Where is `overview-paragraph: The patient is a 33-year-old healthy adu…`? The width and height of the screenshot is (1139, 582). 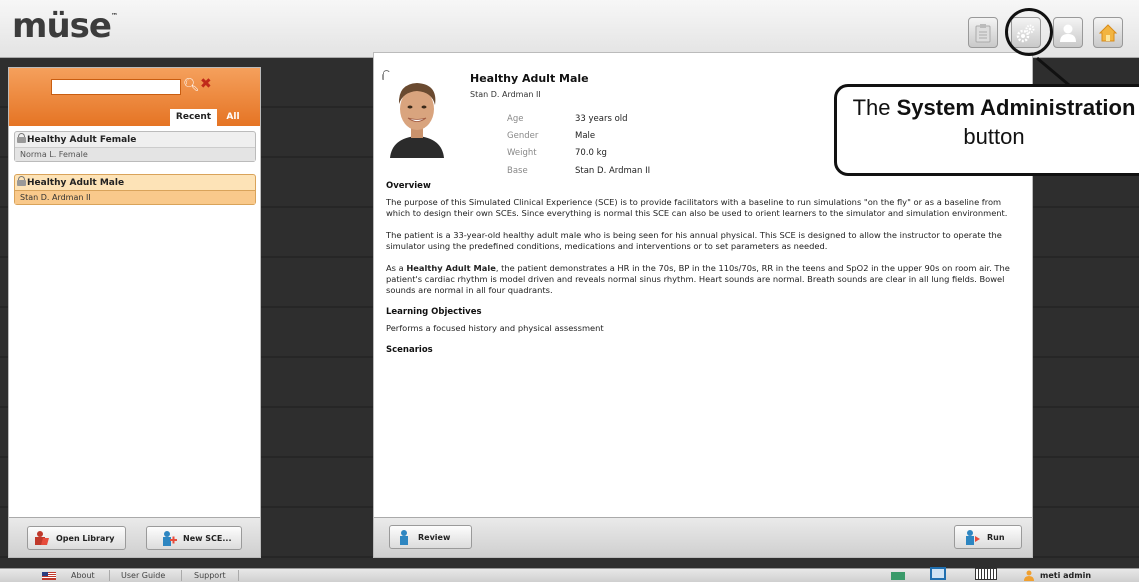 overview-paragraph: The patient is a 33-year-old healthy adu… is located at coordinates (694, 240).